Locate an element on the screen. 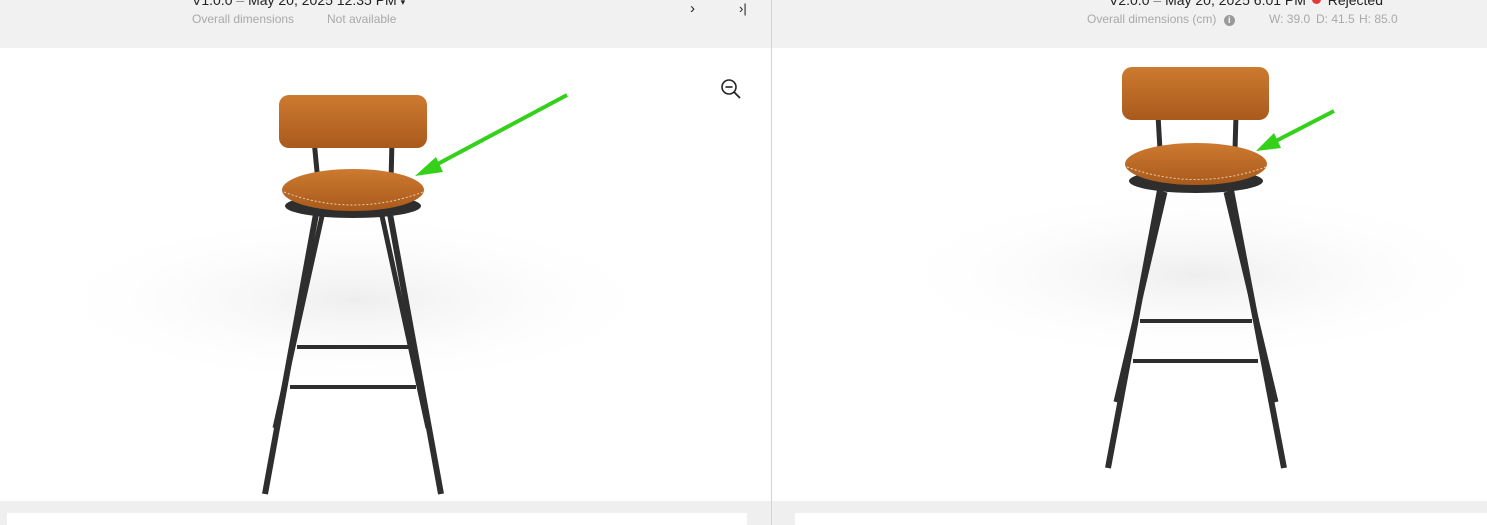 This screenshot has width=1487, height=525. status-dot-icon is located at coordinates (1316, 2).